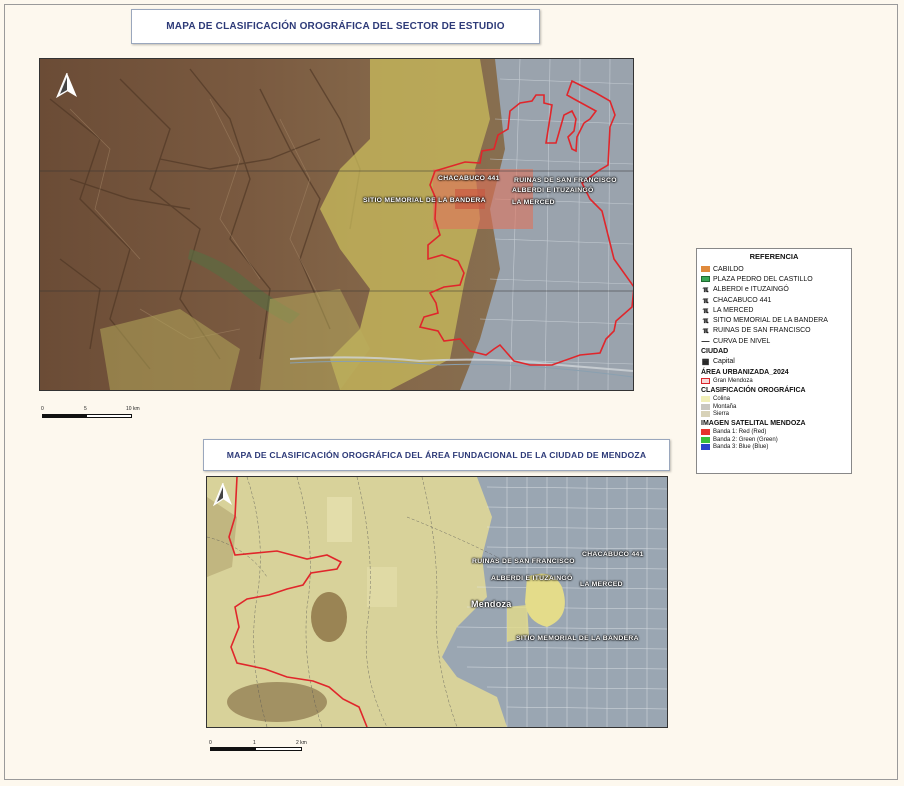 The width and height of the screenshot is (904, 786). Describe the element at coordinates (770, 321) in the screenshot. I see `legend-label: SITIO MEMORIAL DE LA BANDERA` at that location.